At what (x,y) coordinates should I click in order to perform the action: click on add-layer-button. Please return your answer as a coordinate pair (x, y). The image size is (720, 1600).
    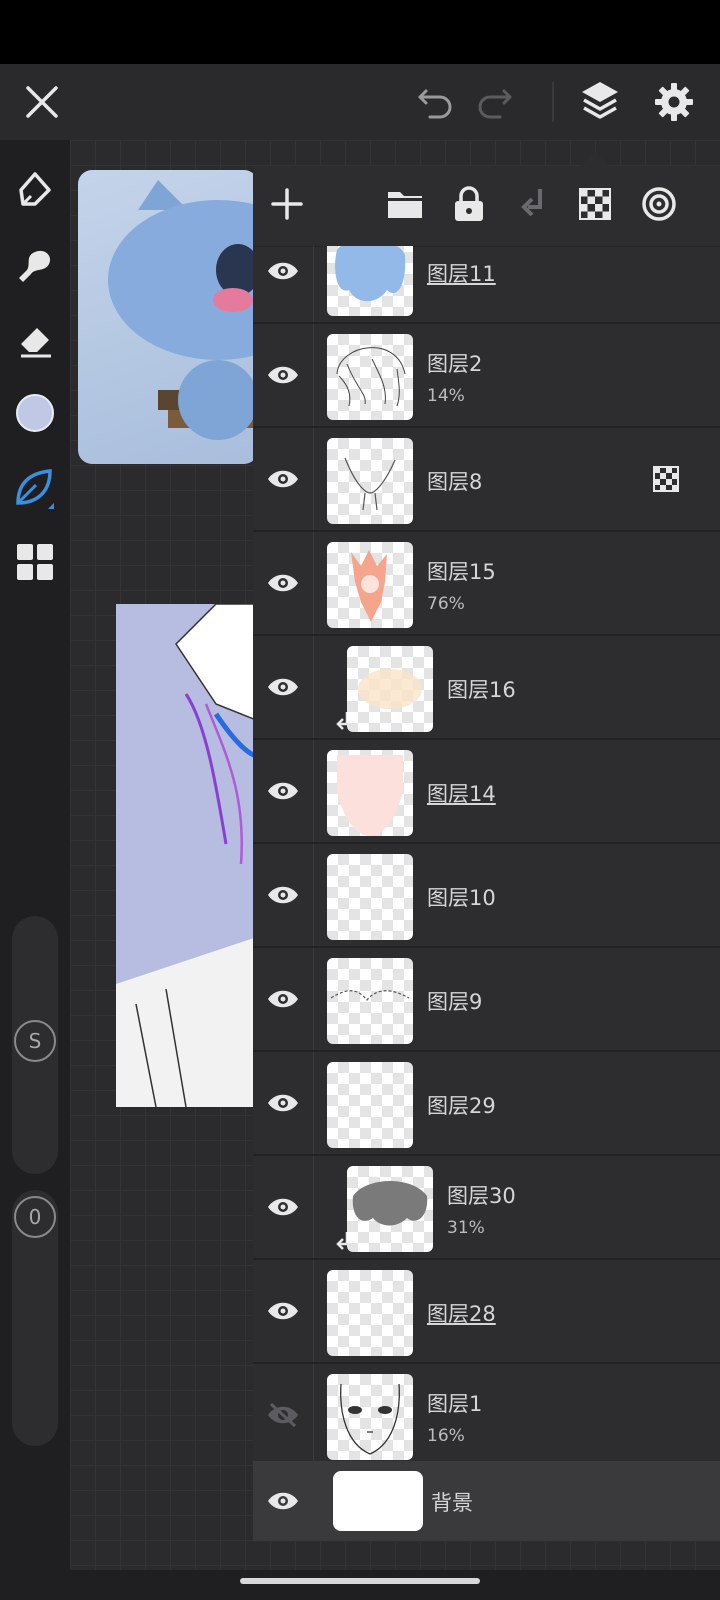
    Looking at the image, I should click on (287, 204).